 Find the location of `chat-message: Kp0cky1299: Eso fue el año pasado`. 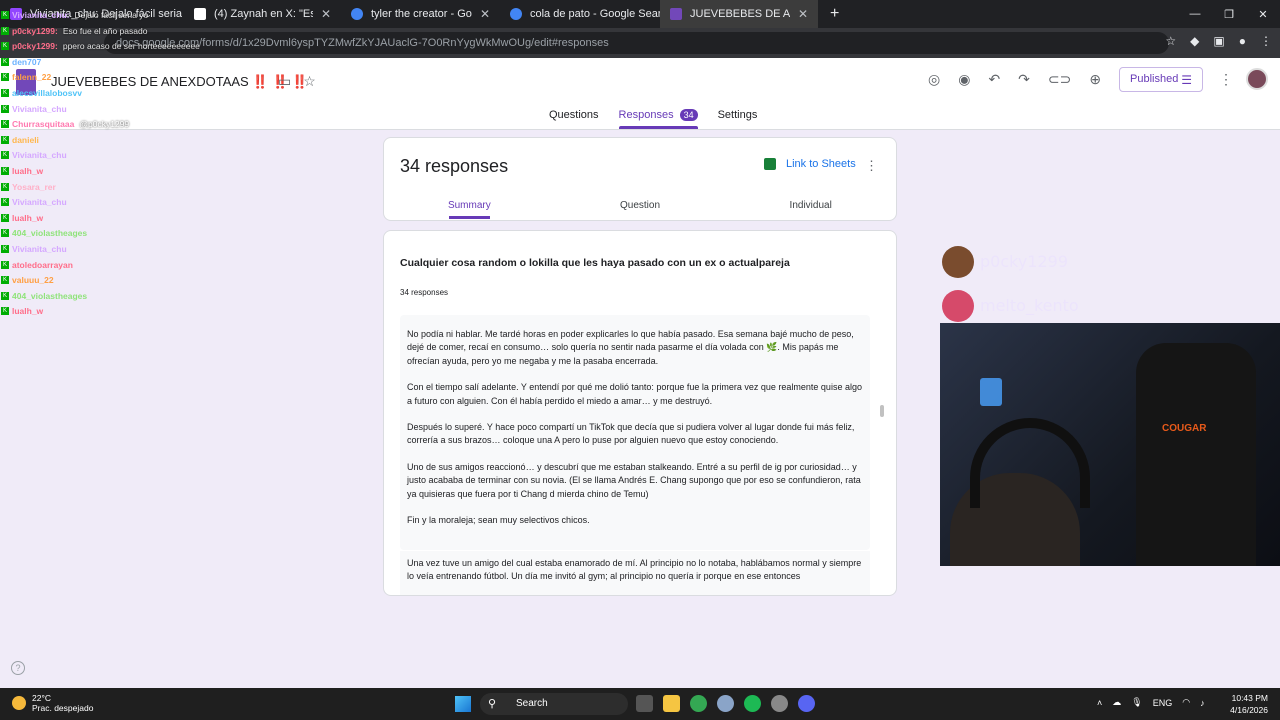

chat-message: Kp0cky1299: Eso fue el año pasado is located at coordinates (74, 31).